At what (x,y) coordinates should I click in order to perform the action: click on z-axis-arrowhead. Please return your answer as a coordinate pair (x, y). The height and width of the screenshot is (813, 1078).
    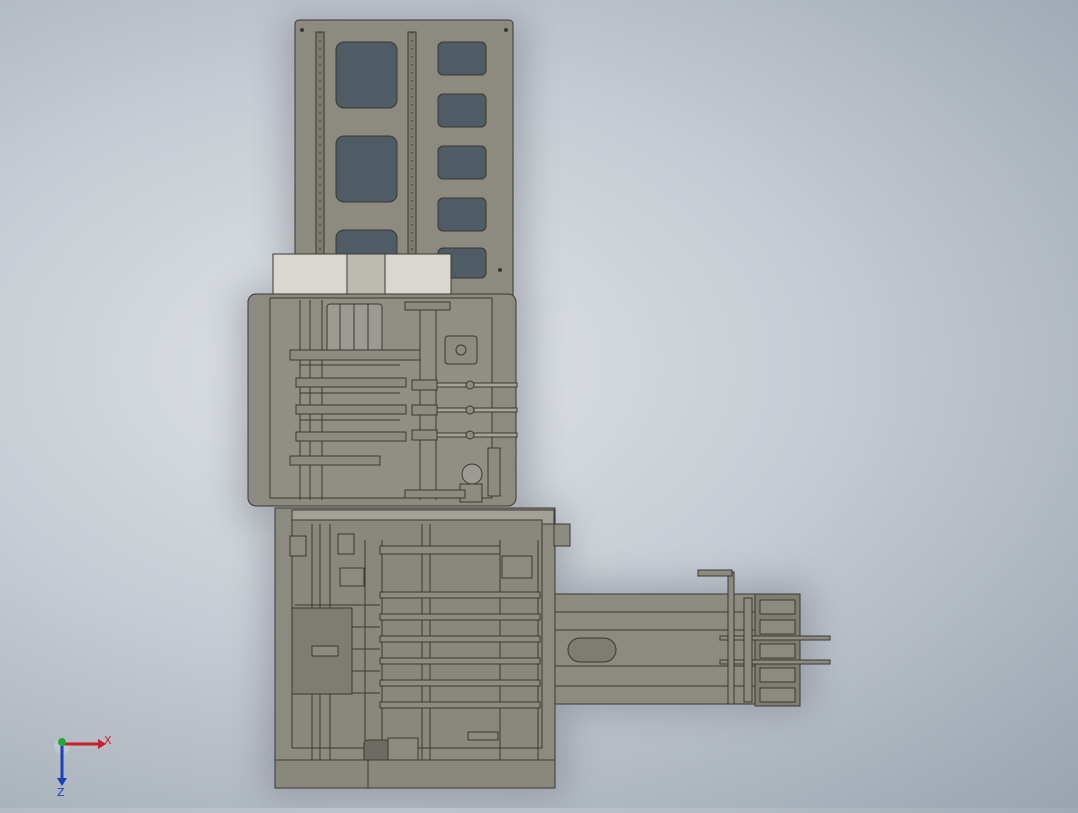
    Looking at the image, I should click on (62, 782).